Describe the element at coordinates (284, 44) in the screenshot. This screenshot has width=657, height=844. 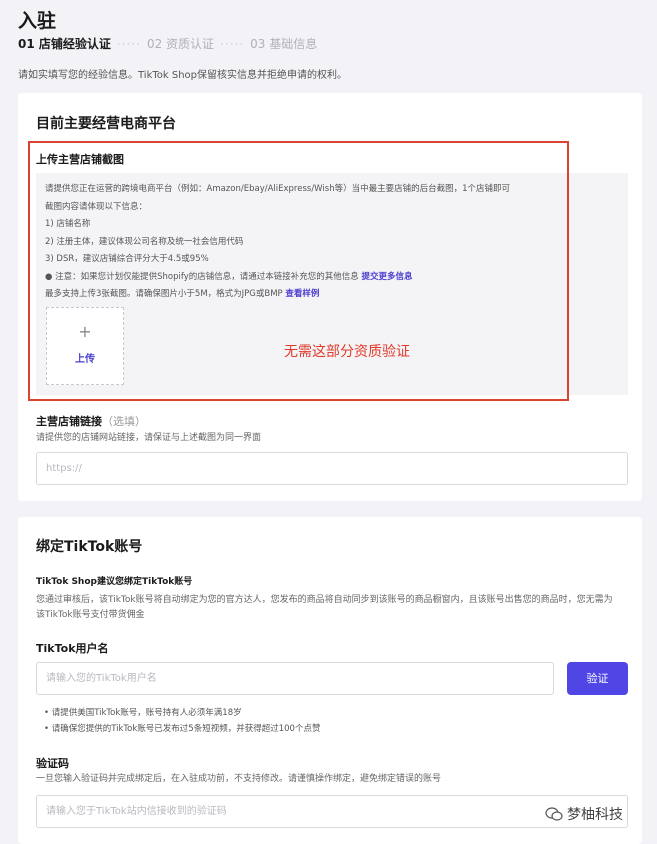
I see `step-3: 03 基础信息` at that location.